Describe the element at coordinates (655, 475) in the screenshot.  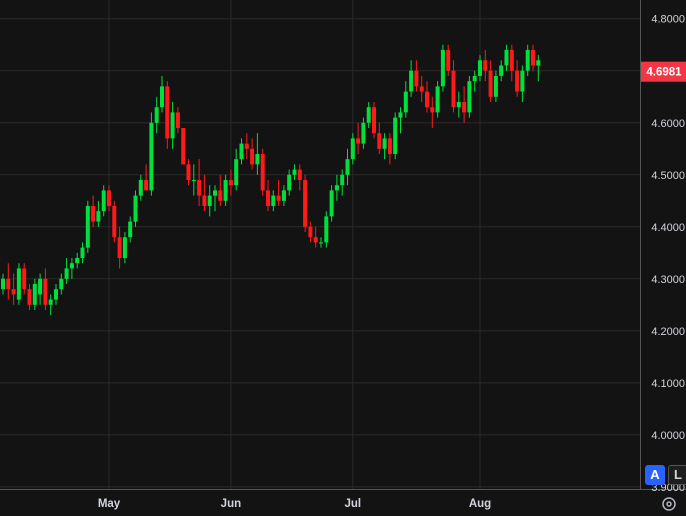
I see `auto-scale-button: A` at that location.